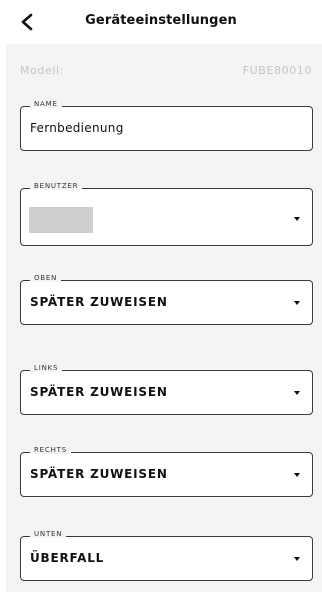 This screenshot has height=592, width=322. Describe the element at coordinates (166, 214) in the screenshot. I see `benutzer-select: BENUTZER` at that location.